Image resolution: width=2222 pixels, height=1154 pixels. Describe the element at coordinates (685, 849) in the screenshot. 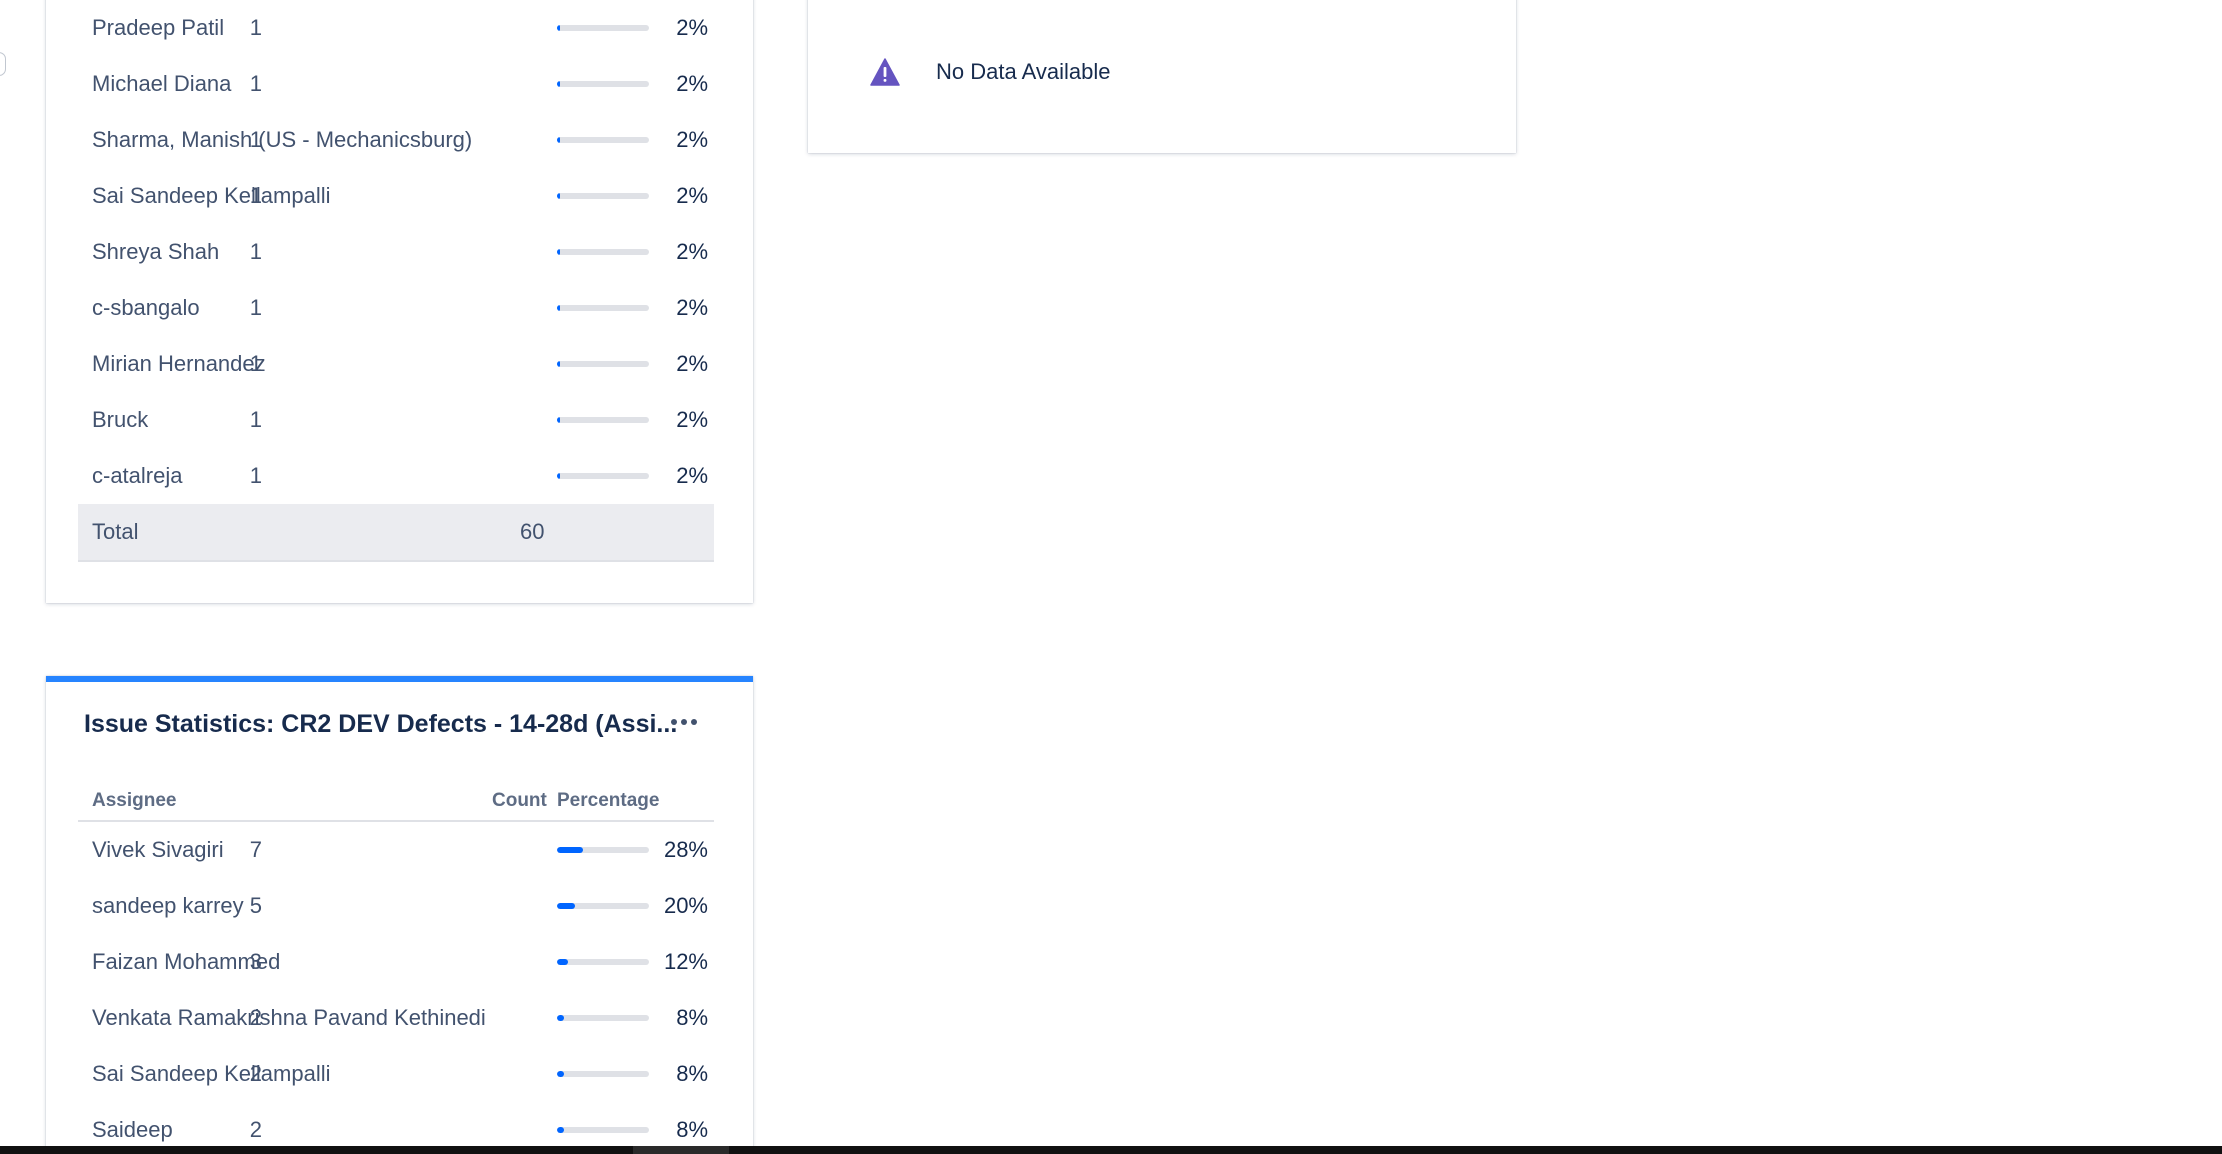

I see `percentage-value: 28%` at that location.